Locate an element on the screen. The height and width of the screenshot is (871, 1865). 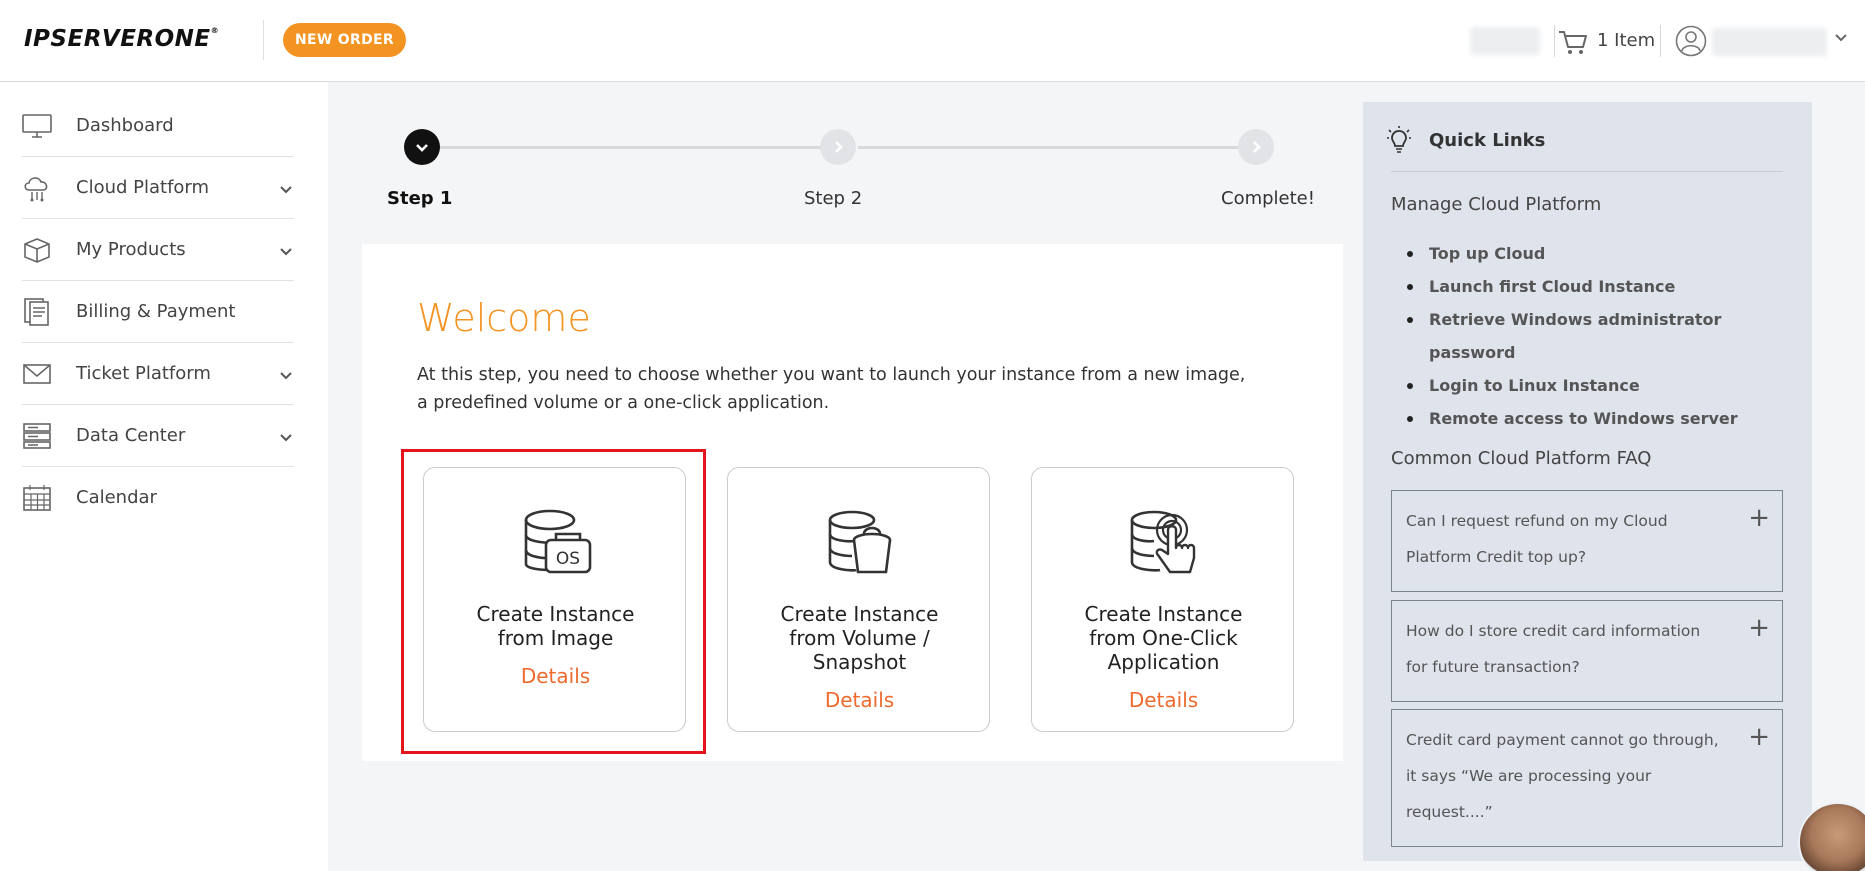
sidebar-item-label: Calendar is located at coordinates (116, 497).